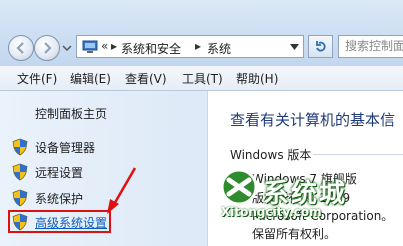 This screenshot has width=403, height=246. I want to click on section-divider, so click(358, 154).